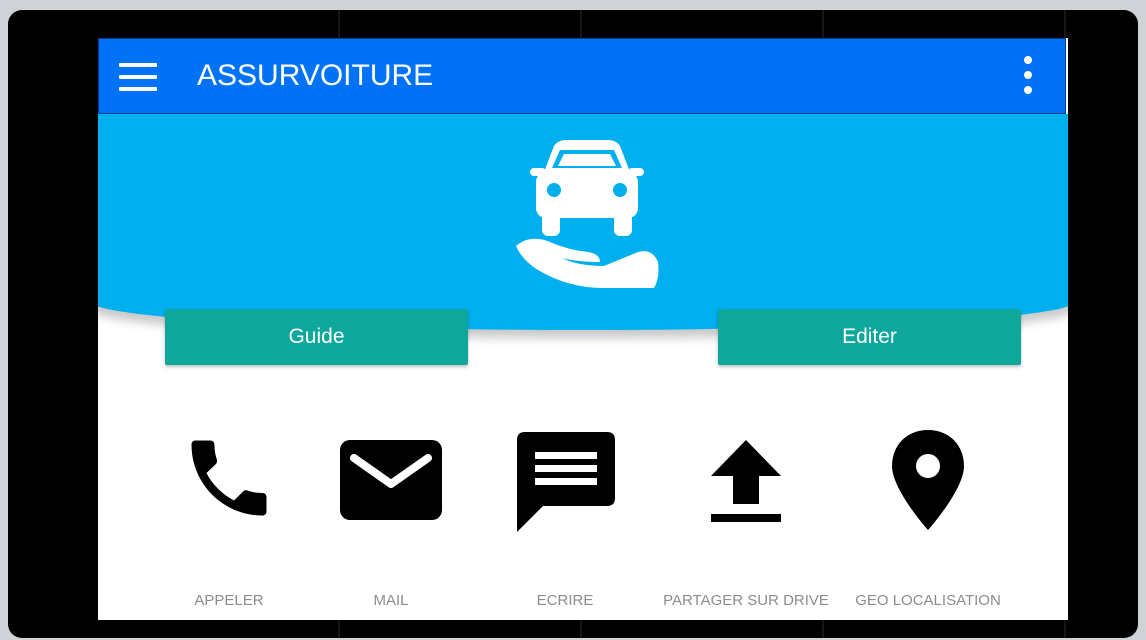 The height and width of the screenshot is (640, 1146). Describe the element at coordinates (566, 482) in the screenshot. I see `message-icon` at that location.